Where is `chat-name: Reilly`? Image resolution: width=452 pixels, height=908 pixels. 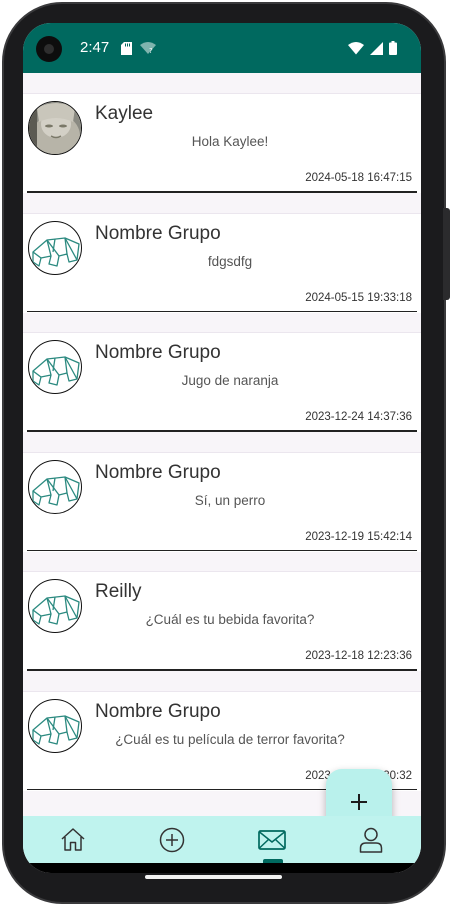
chat-name: Reilly is located at coordinates (118, 591).